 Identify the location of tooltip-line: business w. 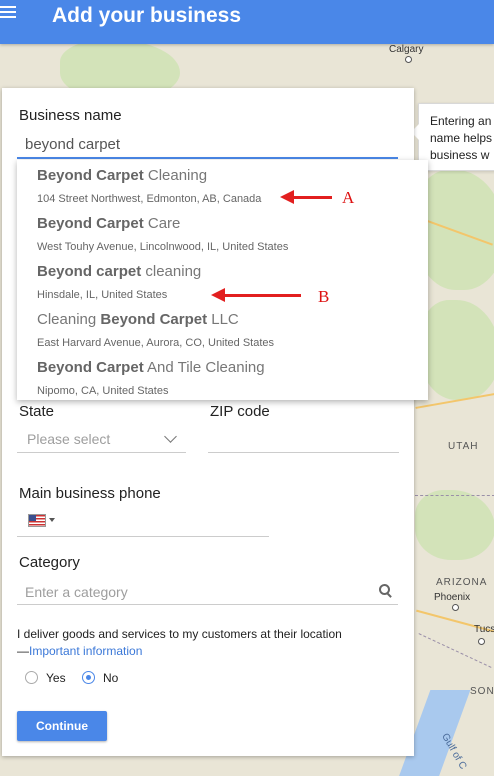
(460, 155).